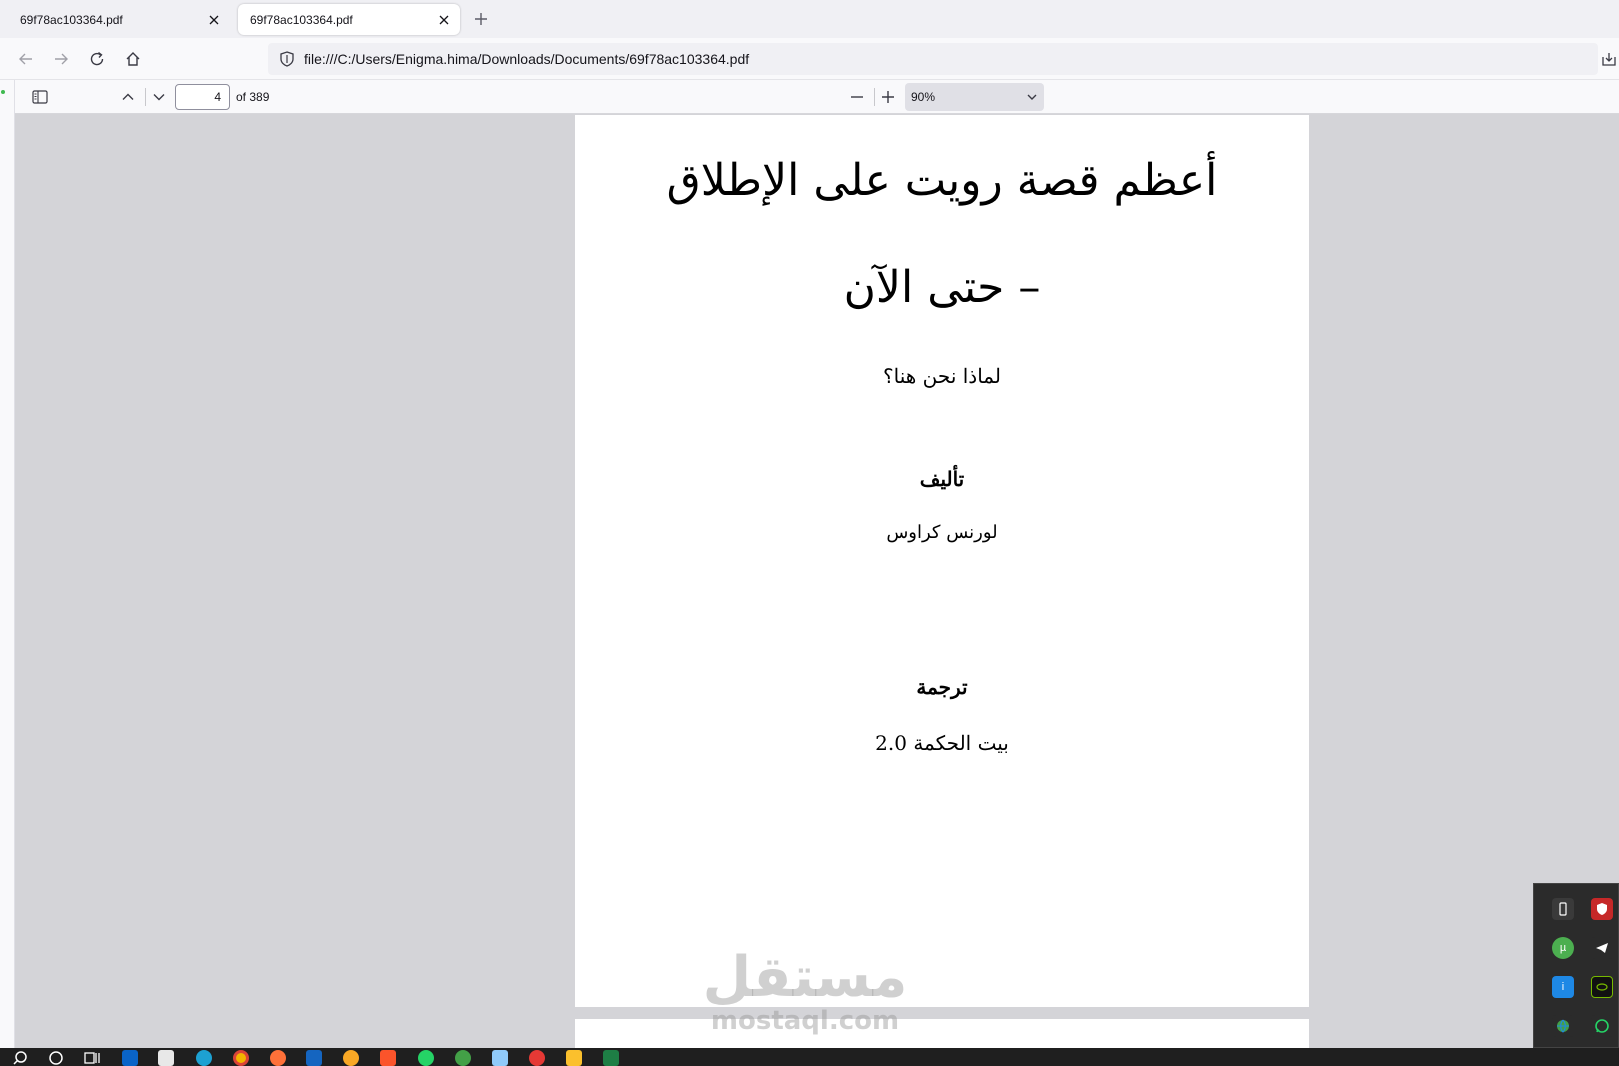 The width and height of the screenshot is (1619, 1066). Describe the element at coordinates (71, 19) in the screenshot. I see `tab-1-label: 69f78ac103364.pdf` at that location.